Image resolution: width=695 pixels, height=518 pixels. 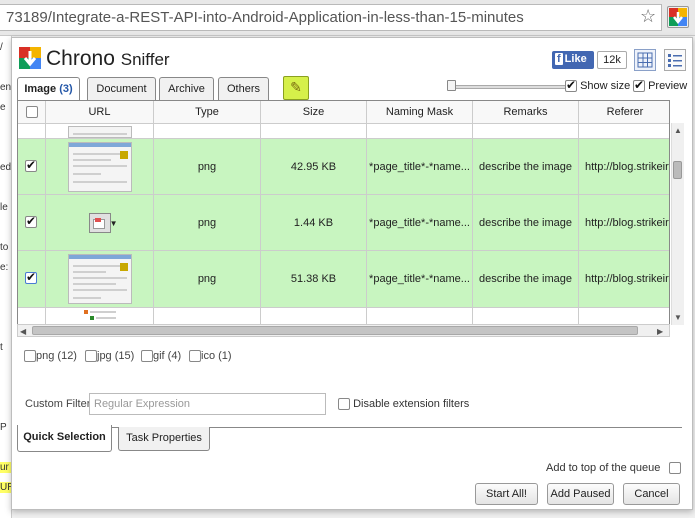 I want to click on cell-size: 51.38 KB, so click(x=314, y=279).